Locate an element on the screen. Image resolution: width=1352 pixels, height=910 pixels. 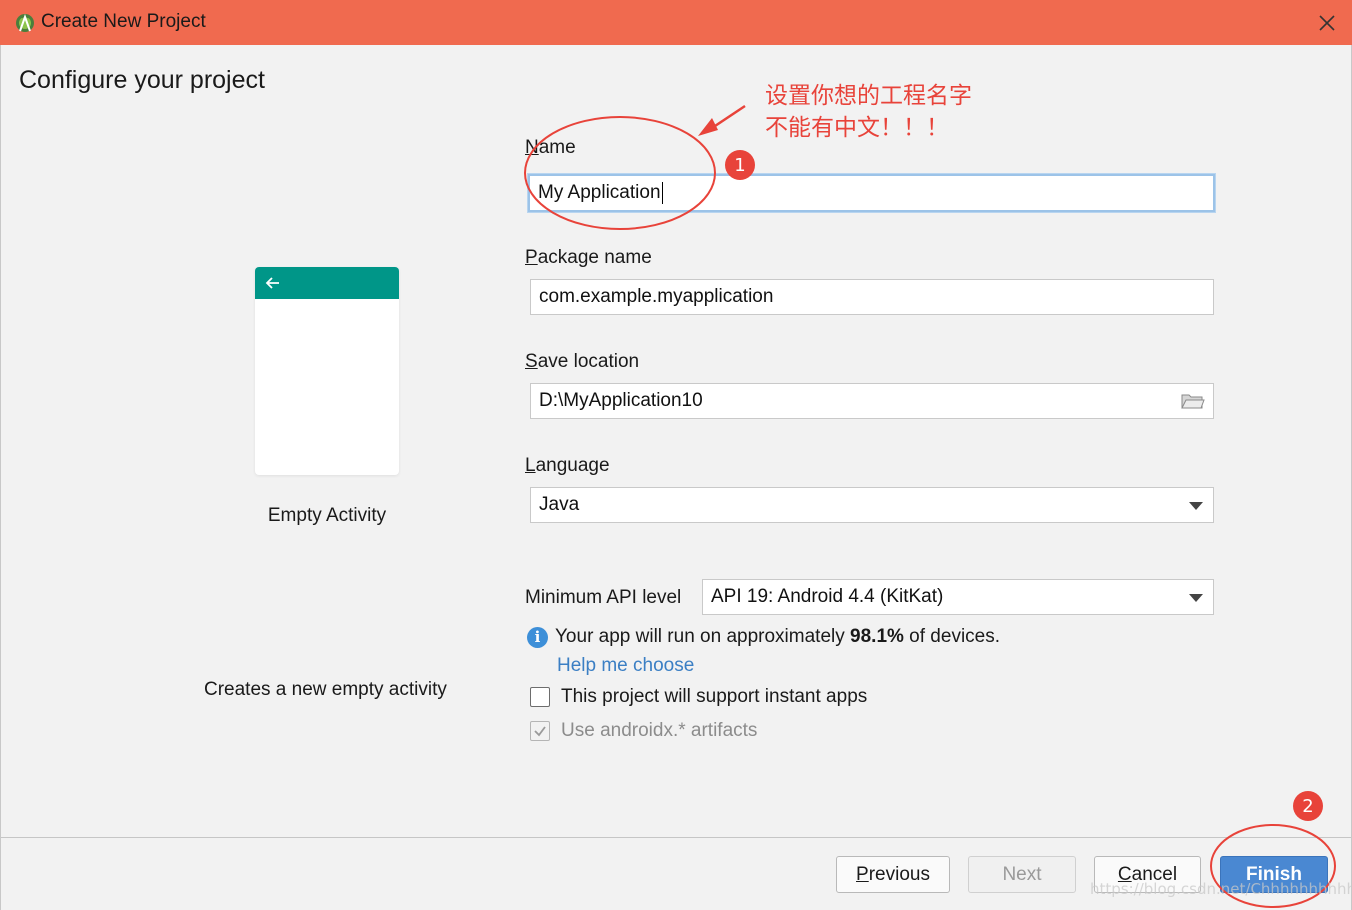
annotation-circle-name is located at coordinates (620, 173).